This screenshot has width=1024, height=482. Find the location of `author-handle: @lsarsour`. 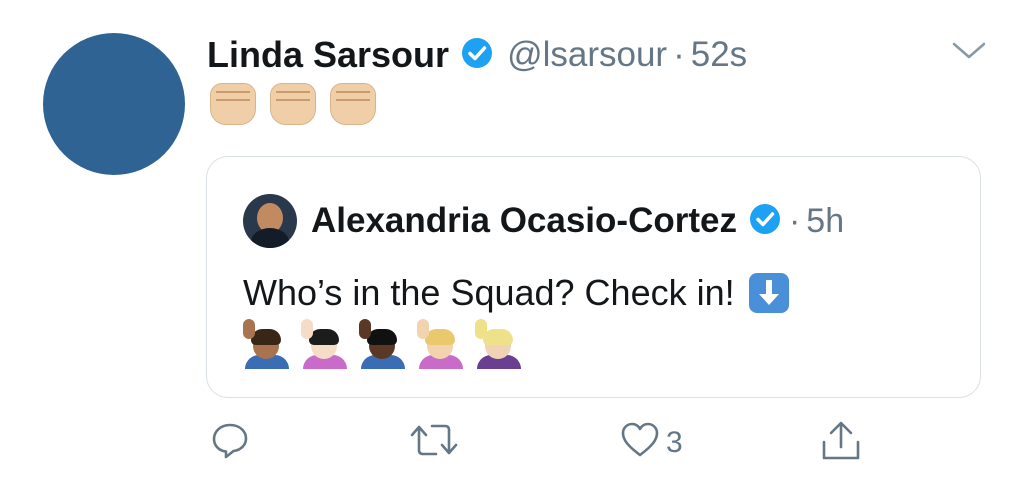

author-handle: @lsarsour is located at coordinates (587, 55).